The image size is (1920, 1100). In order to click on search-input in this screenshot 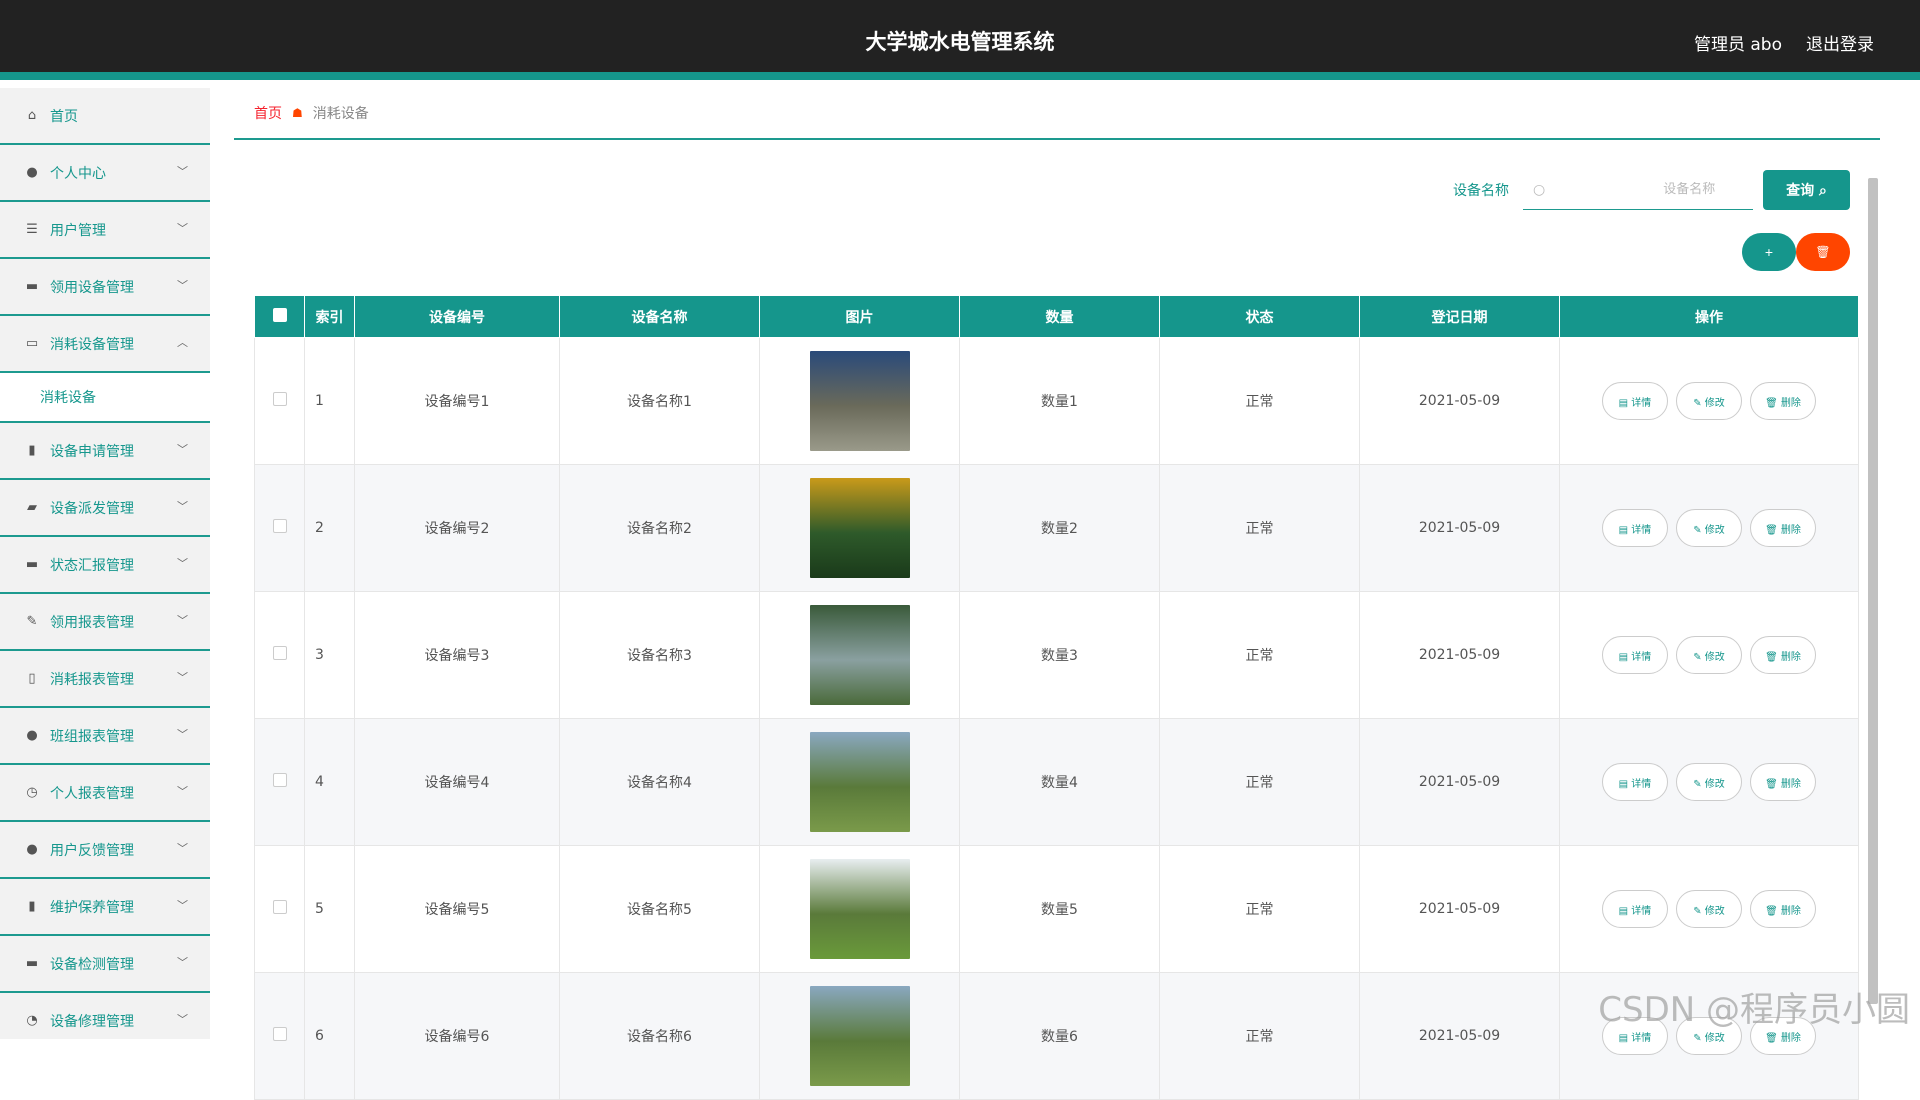, I will do `click(1640, 189)`.